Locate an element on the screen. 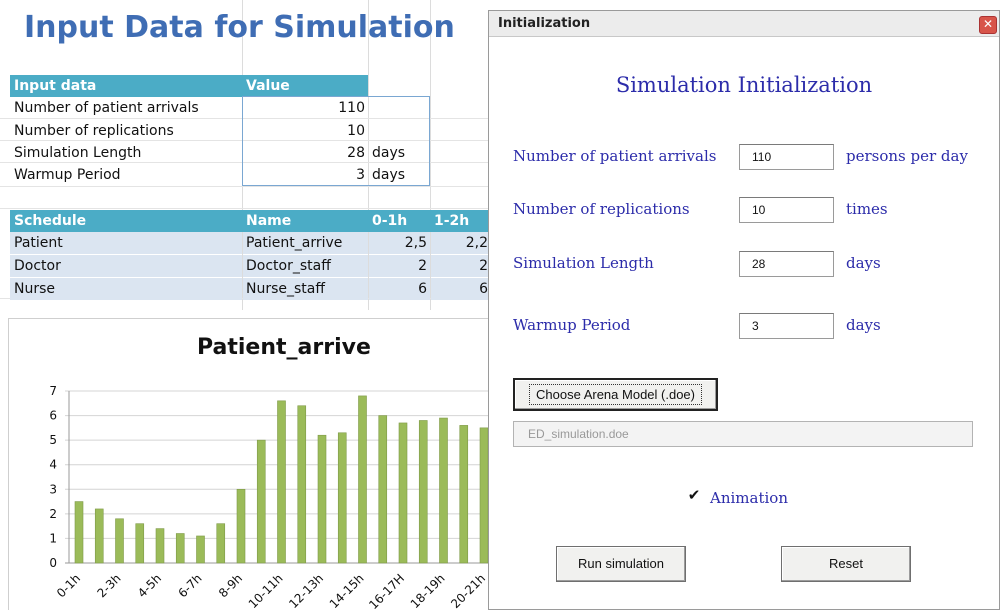 This screenshot has width=1000, height=610. arrivals-label: Number of patient arrivals is located at coordinates (615, 156).